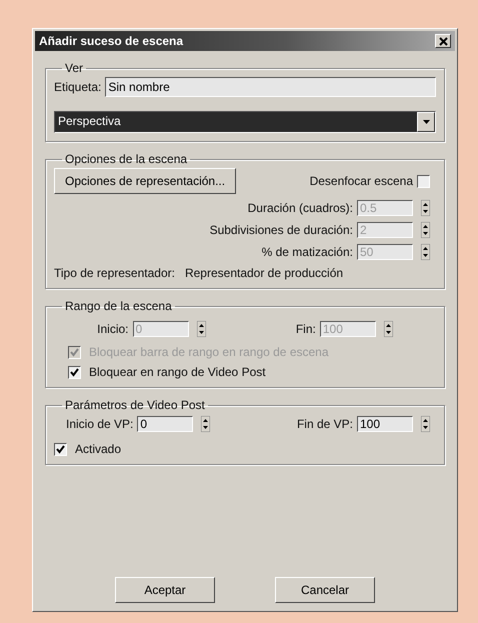  I want to click on checkbox-label: Bloquear en rango de Video Post, so click(177, 372).